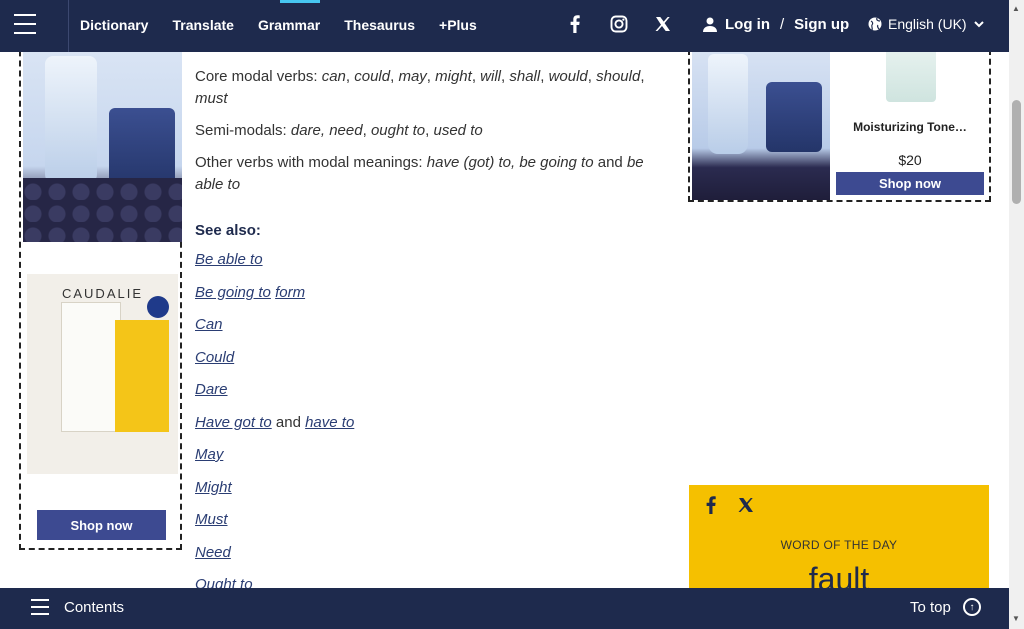  I want to click on ad-product-image-2: CAUDALIE, so click(102, 374).